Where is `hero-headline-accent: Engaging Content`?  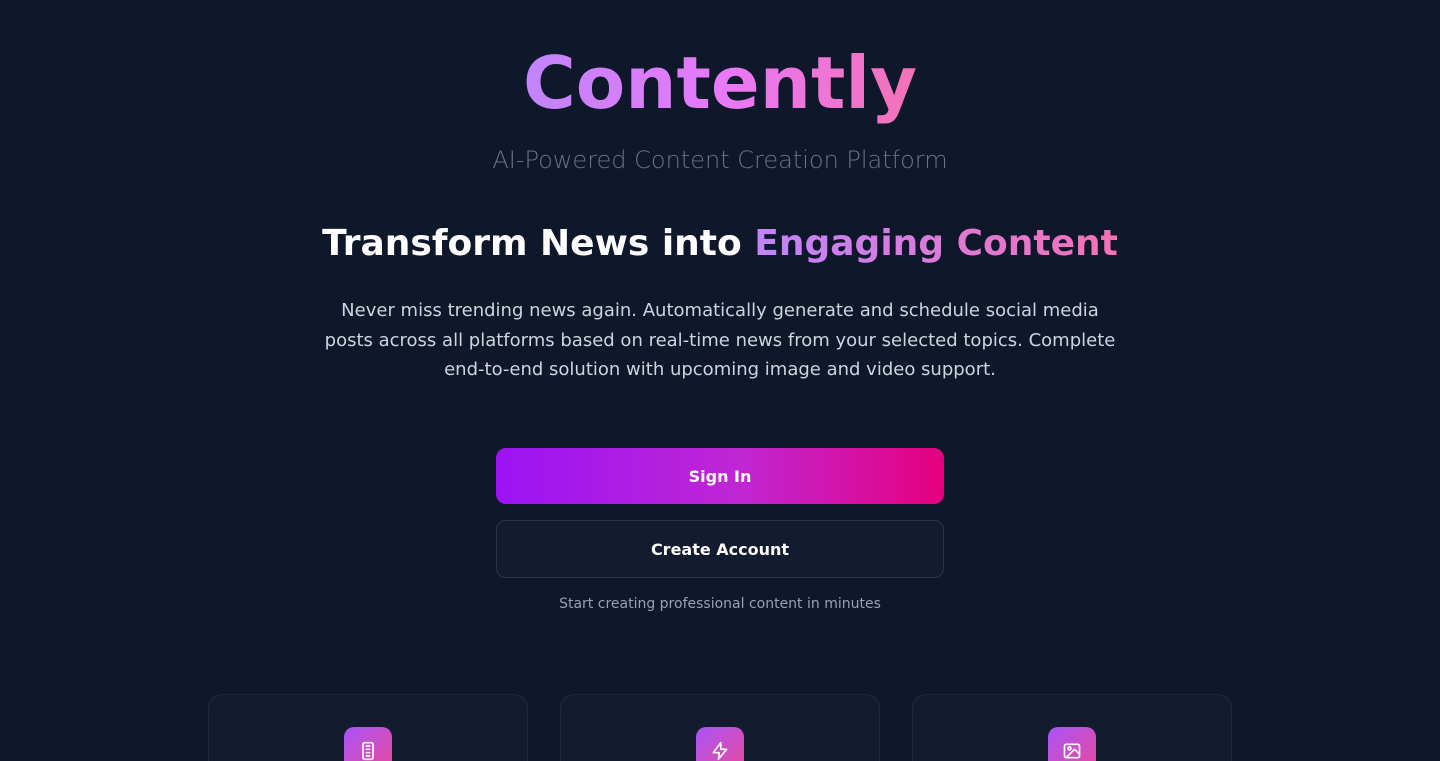 hero-headline-accent: Engaging Content is located at coordinates (936, 243).